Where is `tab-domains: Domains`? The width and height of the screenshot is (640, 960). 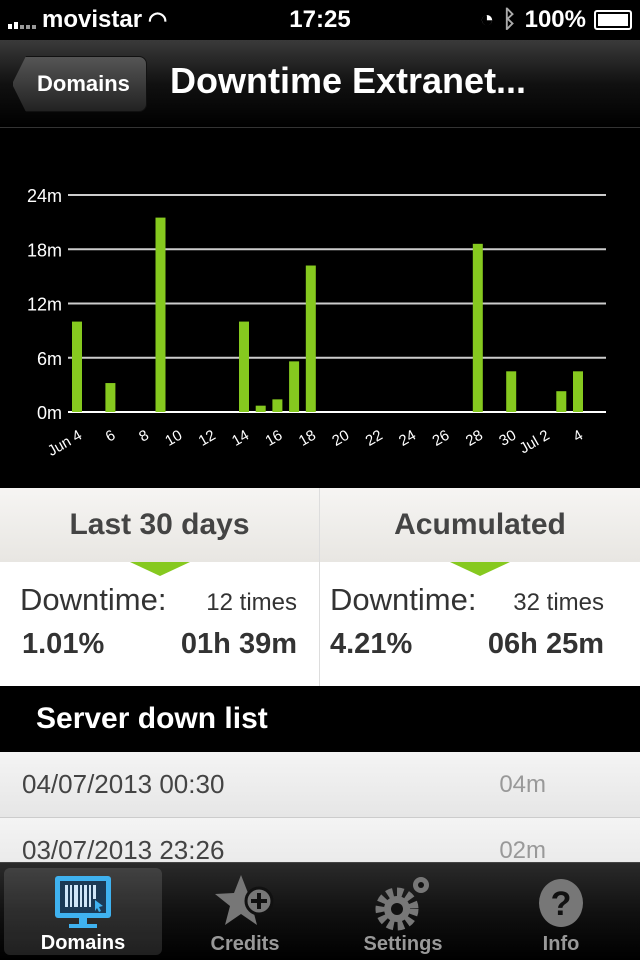 tab-domains: Domains is located at coordinates (83, 911).